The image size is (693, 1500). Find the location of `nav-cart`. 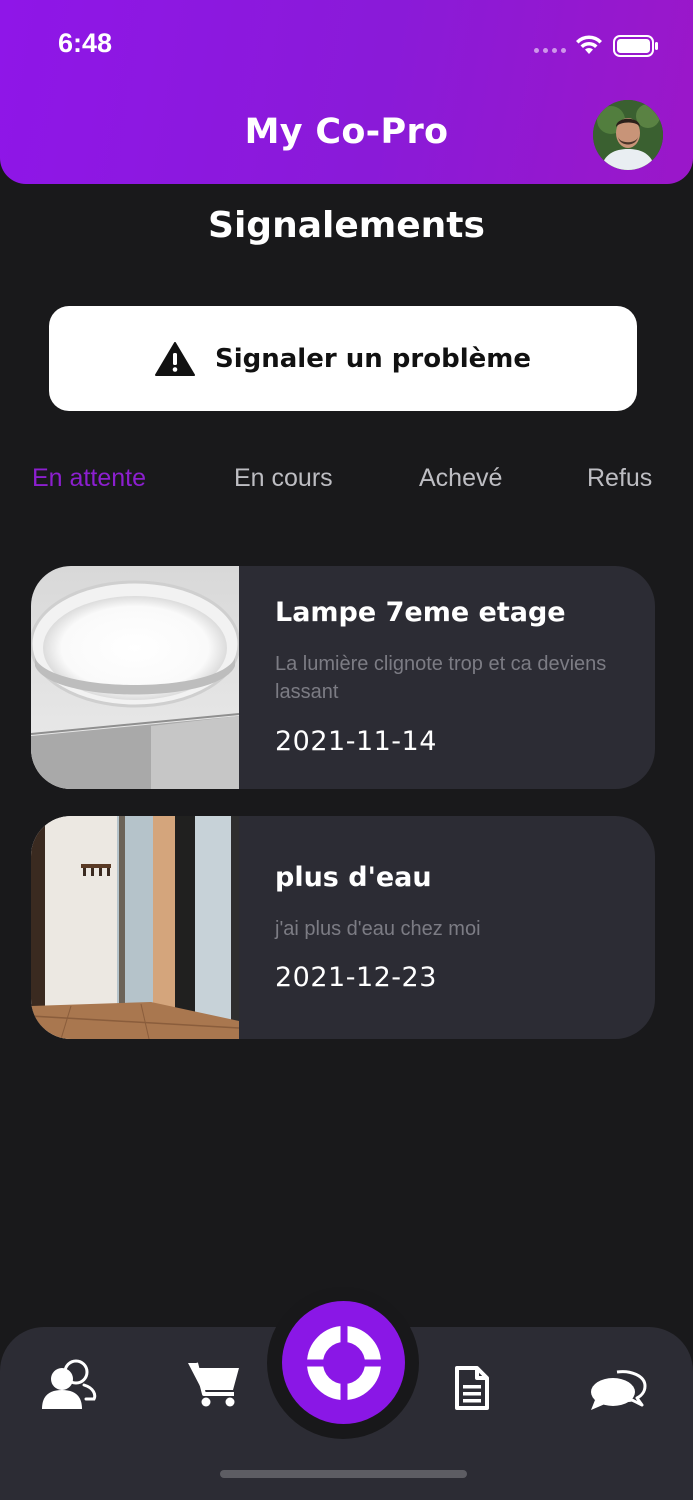

nav-cart is located at coordinates (214, 1386).